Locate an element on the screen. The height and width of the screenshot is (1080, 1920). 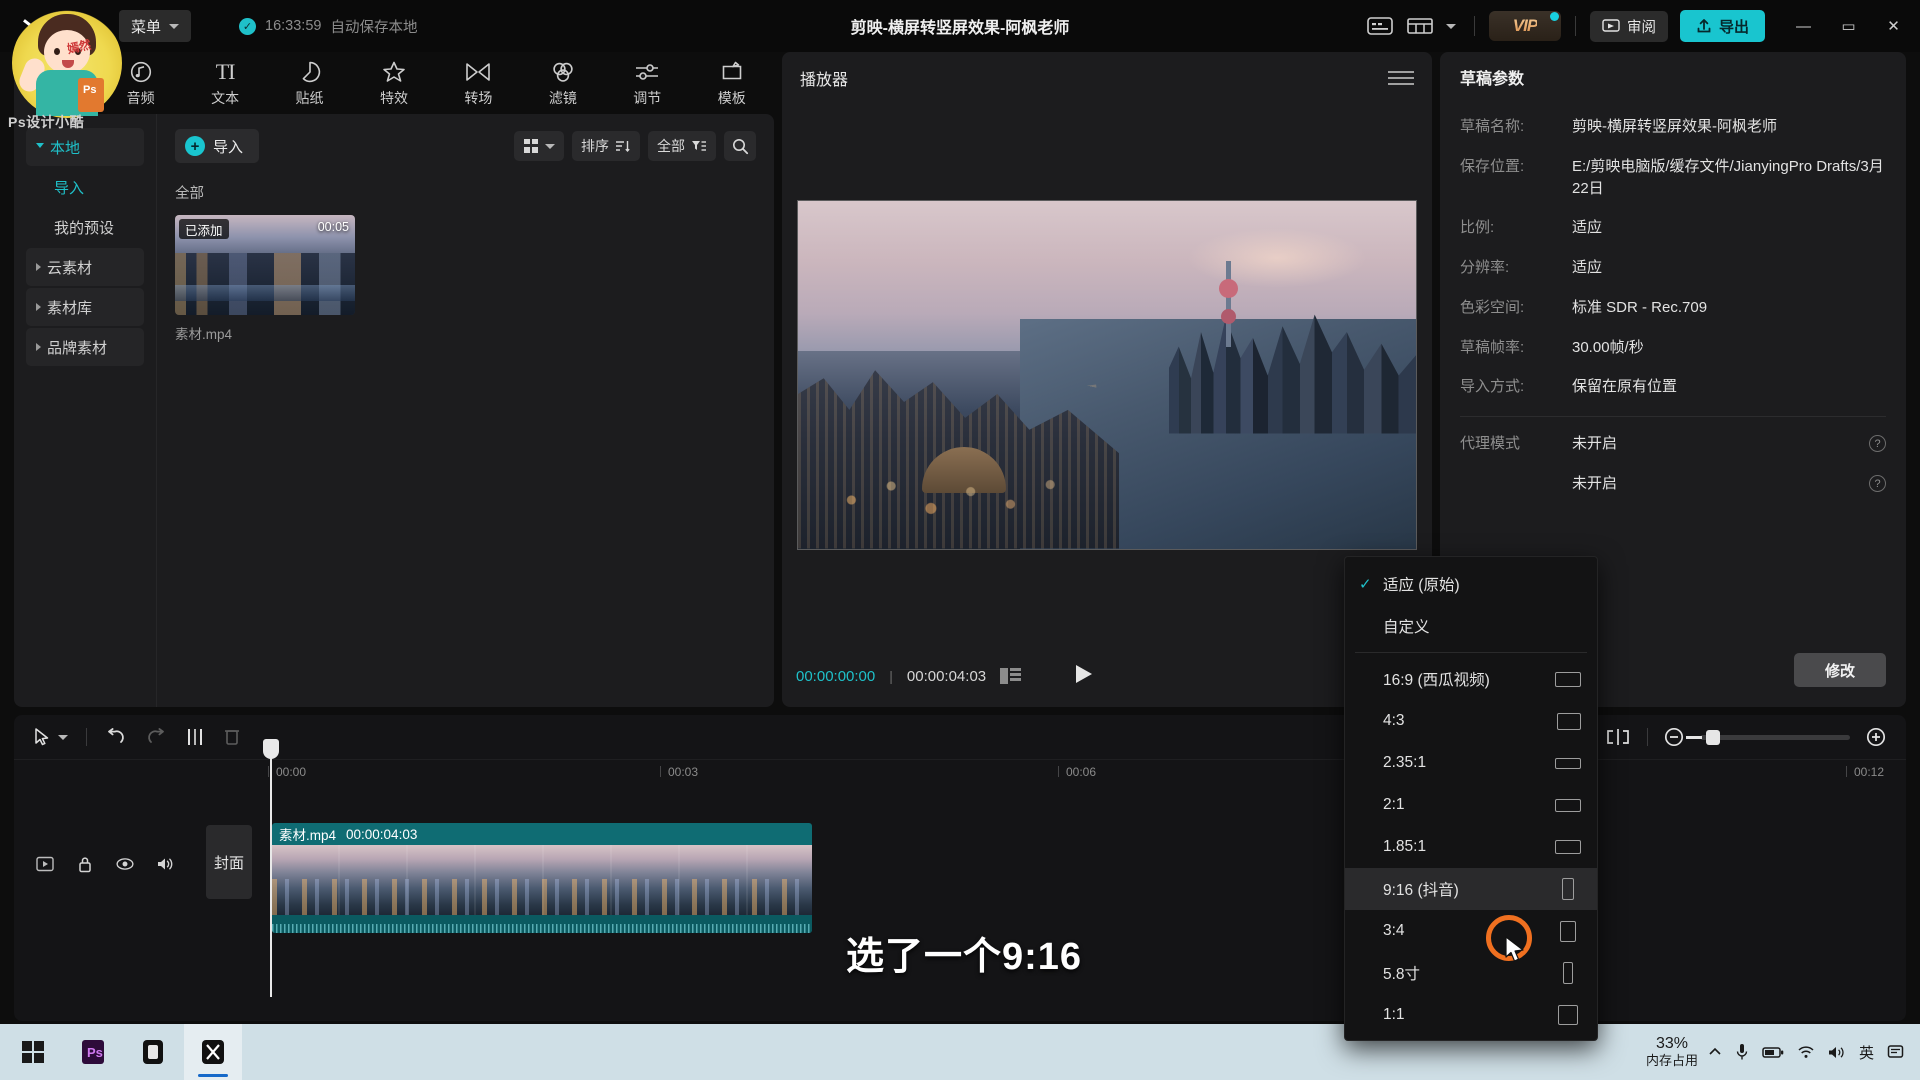
playhead is located at coordinates (271, 868).